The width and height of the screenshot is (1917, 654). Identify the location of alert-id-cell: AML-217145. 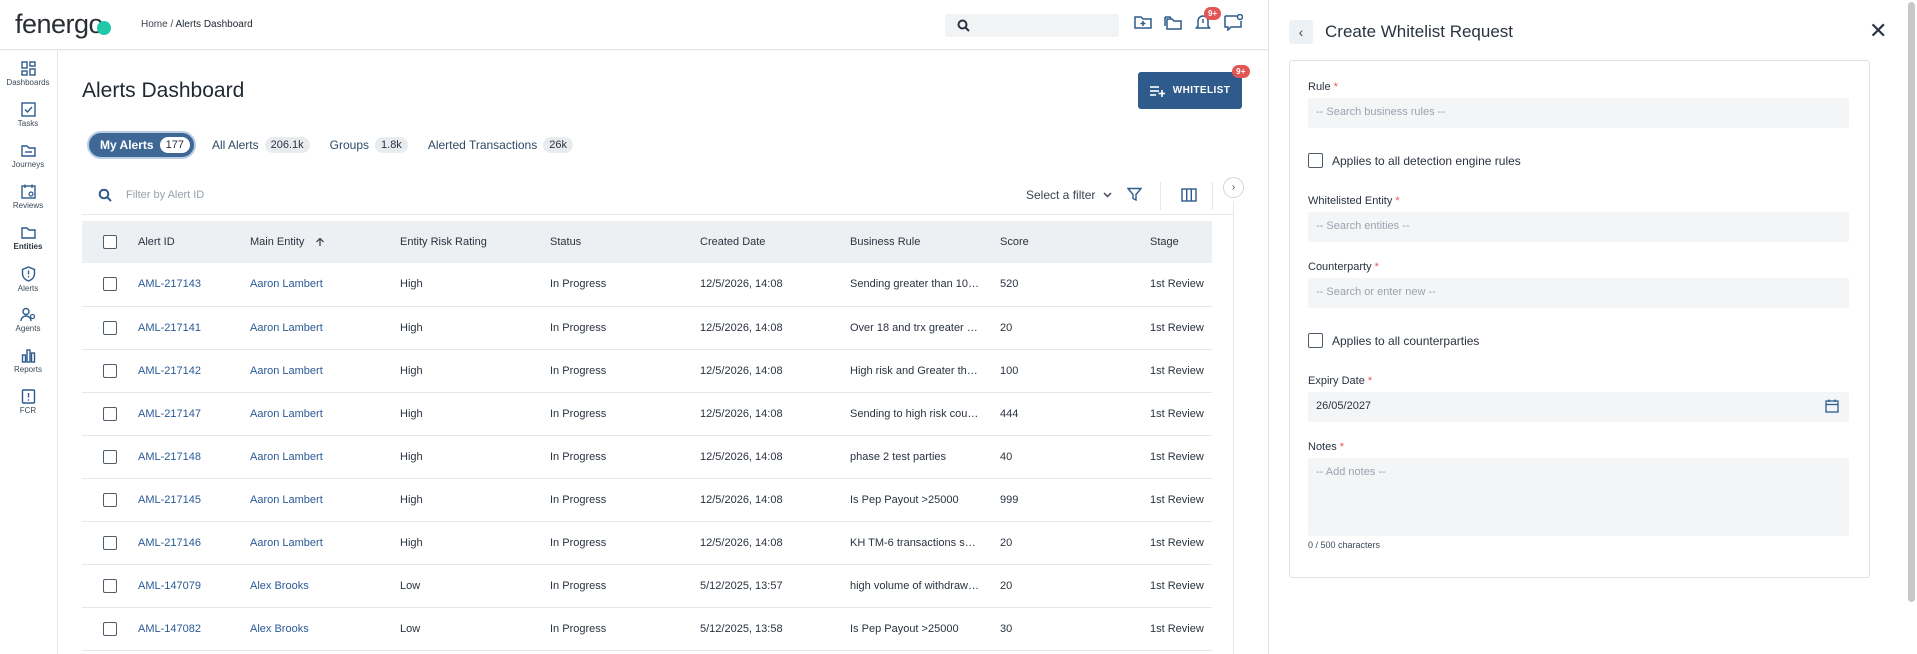
(194, 500).